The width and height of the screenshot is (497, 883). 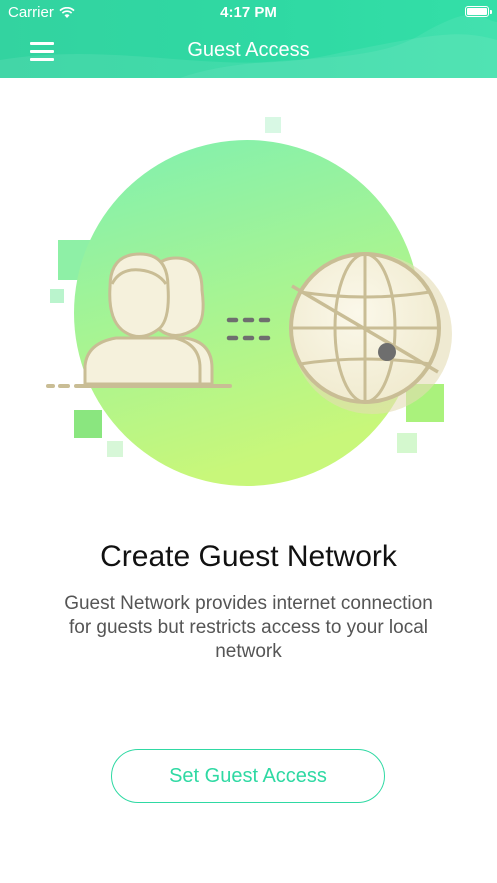 I want to click on page-title: Guest Access, so click(x=248, y=50).